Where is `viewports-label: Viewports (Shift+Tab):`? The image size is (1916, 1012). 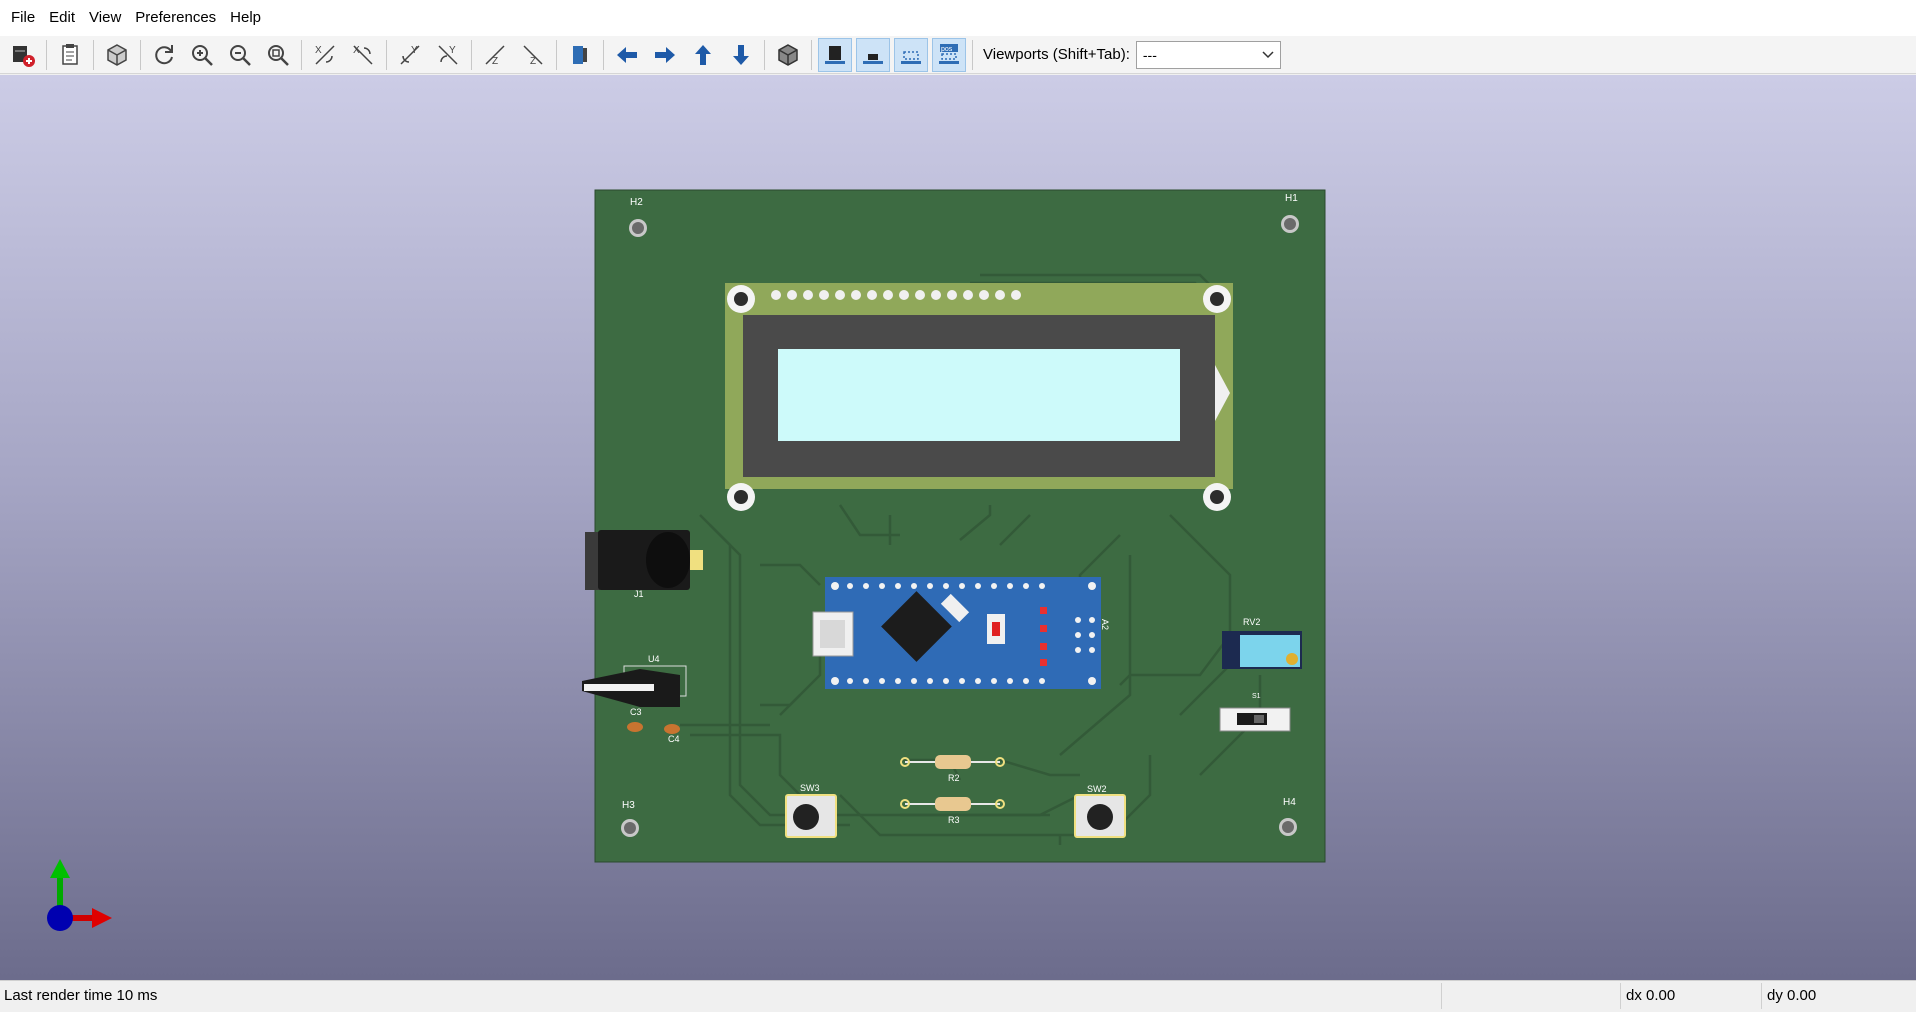
viewports-label: Viewports (Shift+Tab): is located at coordinates (1056, 54).